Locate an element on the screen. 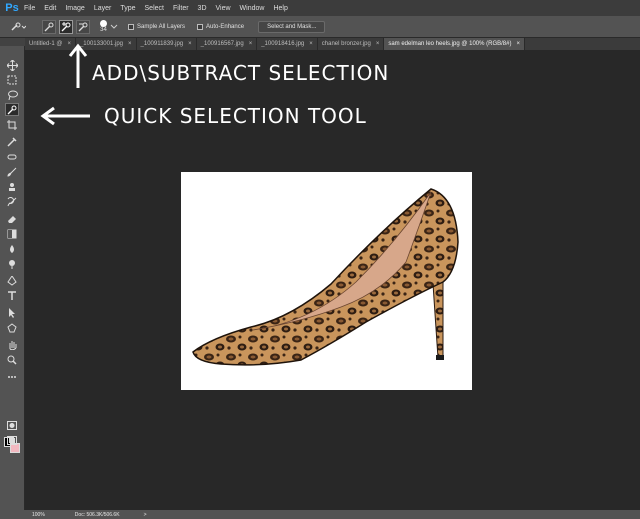 Image resolution: width=640 pixels, height=519 pixels. shape-icon is located at coordinates (12, 327).